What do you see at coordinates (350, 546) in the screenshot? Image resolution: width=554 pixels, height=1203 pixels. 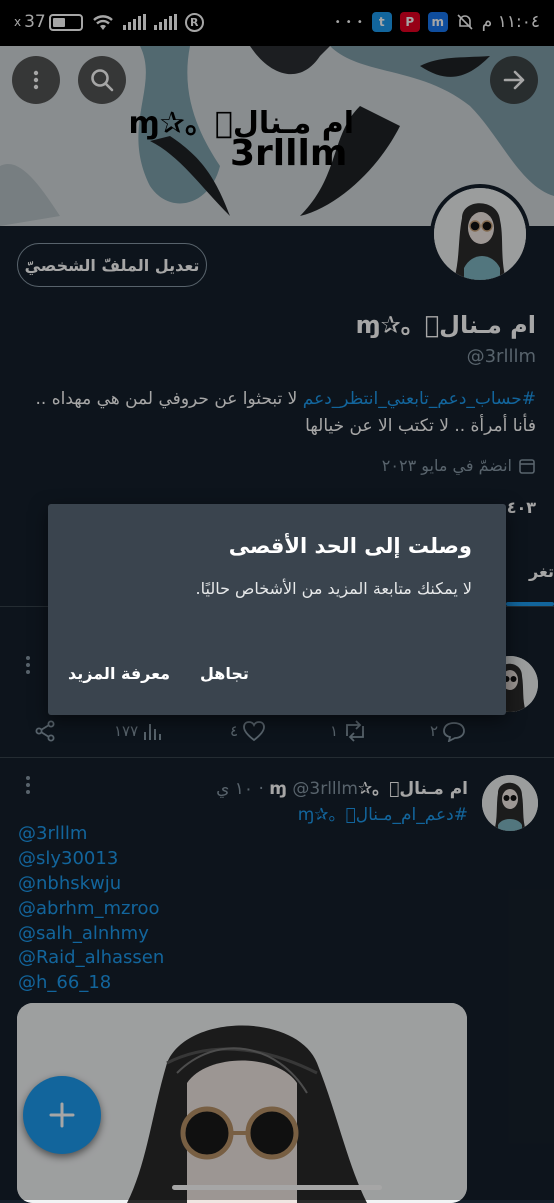 I see `dialog-title: وصلت إلى الحد الأقصى` at bounding box center [350, 546].